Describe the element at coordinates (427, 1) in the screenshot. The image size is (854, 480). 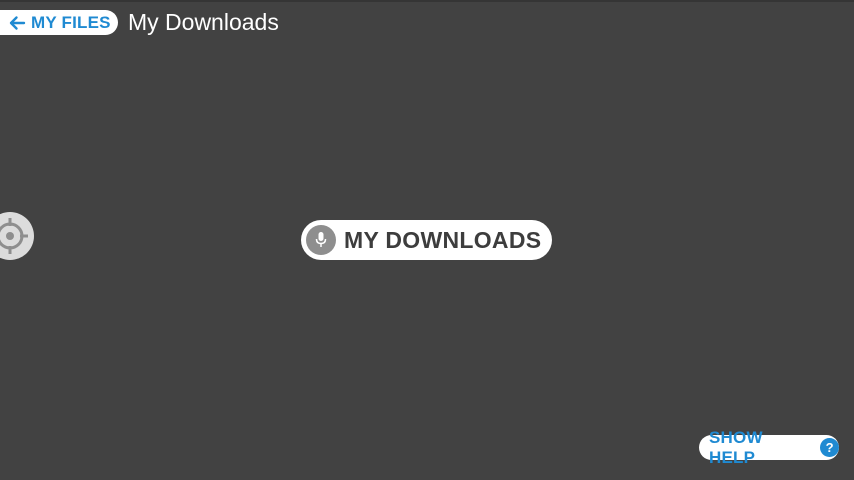
I see `top-edge-divider` at that location.